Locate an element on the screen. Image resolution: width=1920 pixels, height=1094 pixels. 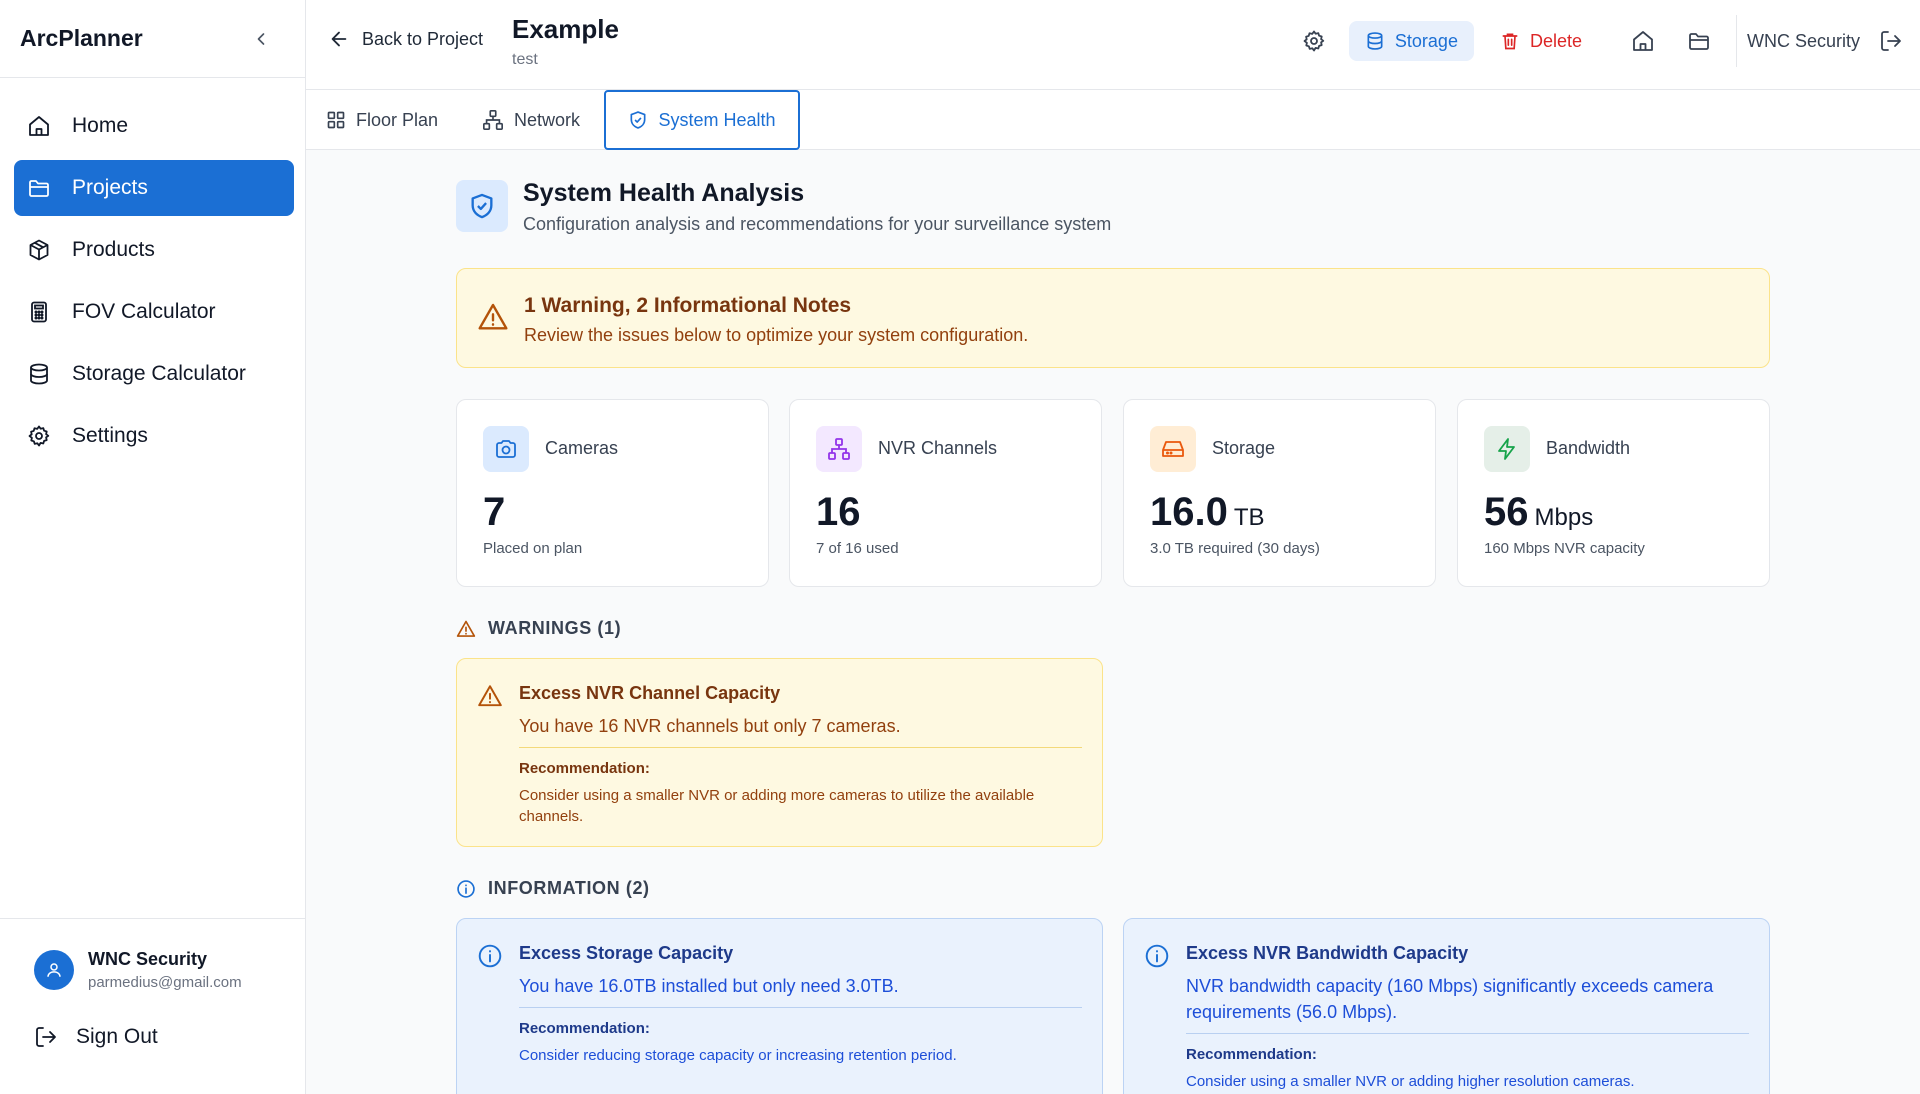
card-unit: Mbps is located at coordinates (1564, 517).